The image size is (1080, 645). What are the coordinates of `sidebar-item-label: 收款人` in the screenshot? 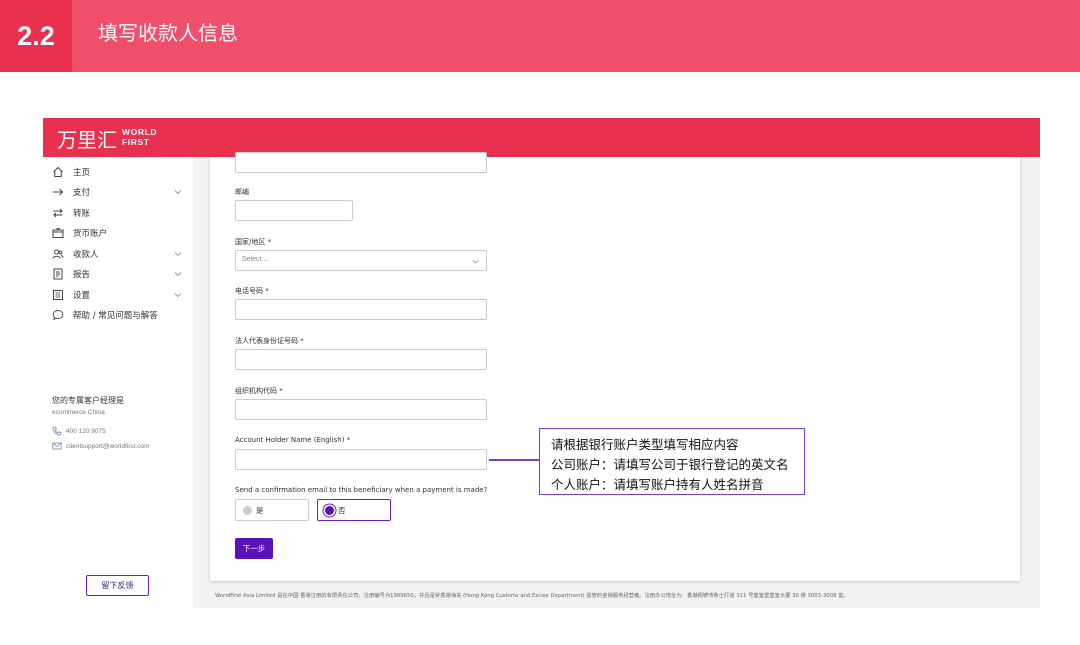 It's located at (86, 255).